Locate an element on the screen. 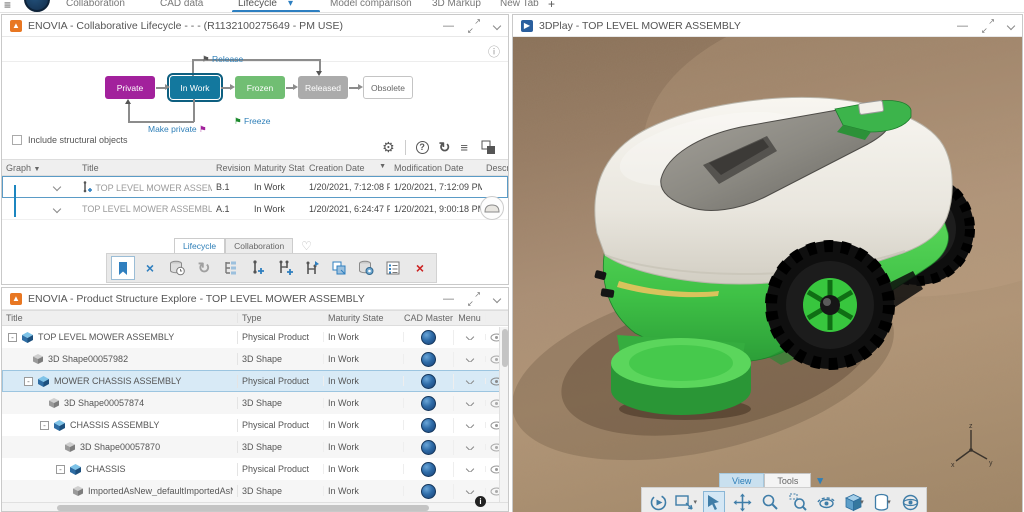  column-revision: Revision is located at coordinates (231, 168).